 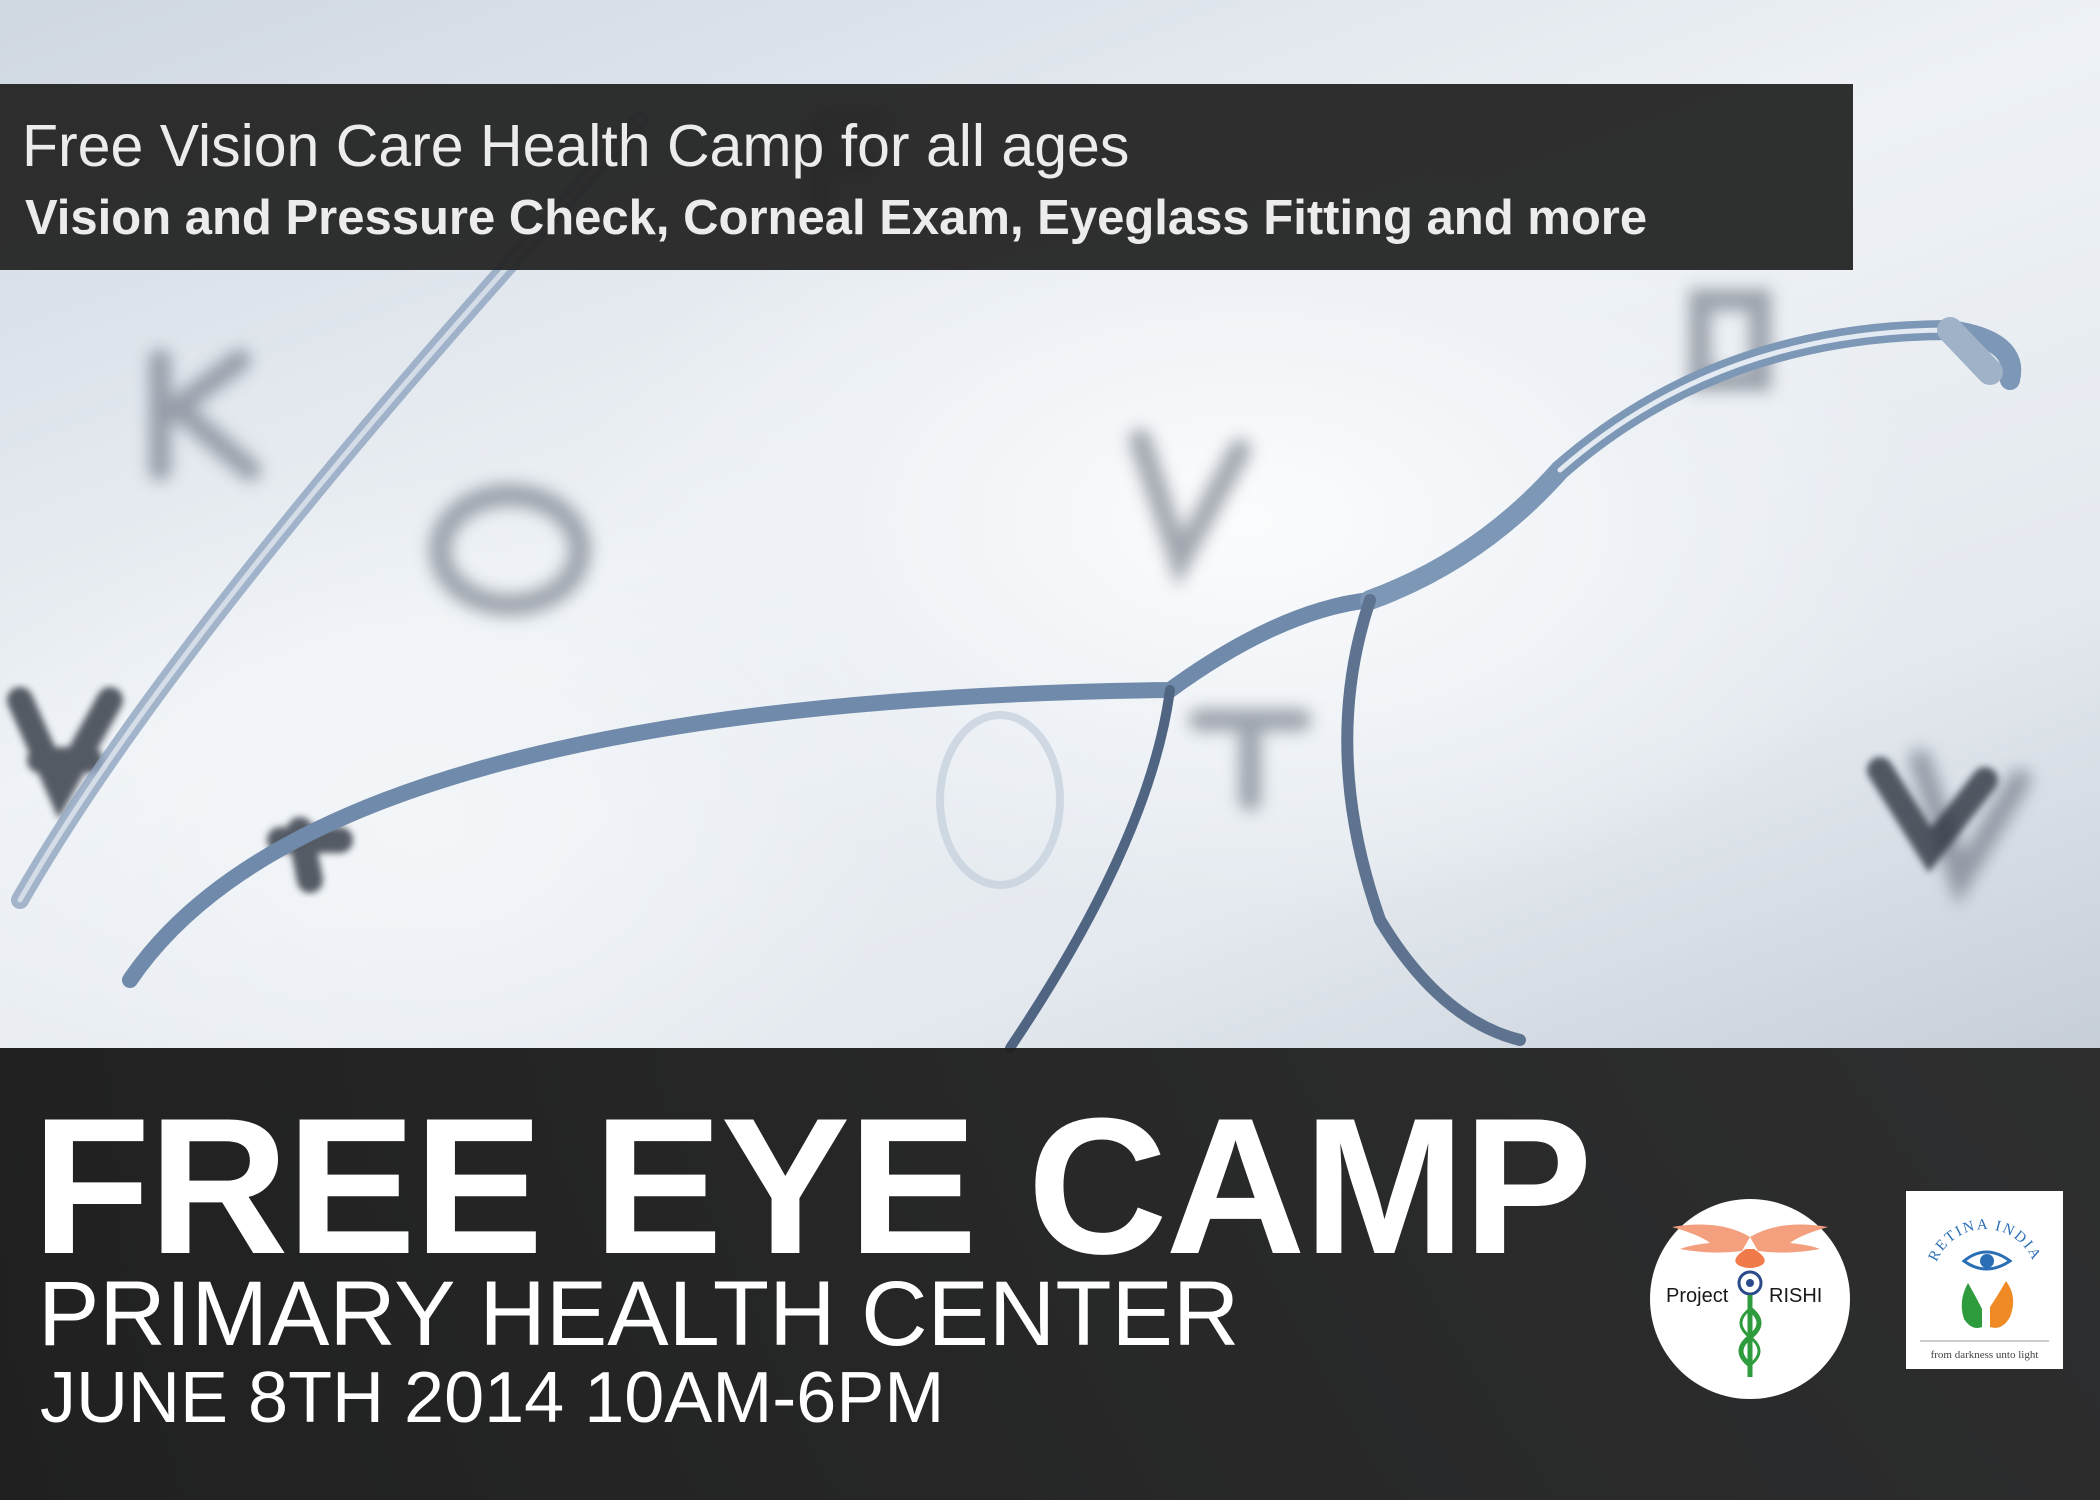 I want to click on event-venue: PRIMARY HEALTH CENTER, so click(x=639, y=1314).